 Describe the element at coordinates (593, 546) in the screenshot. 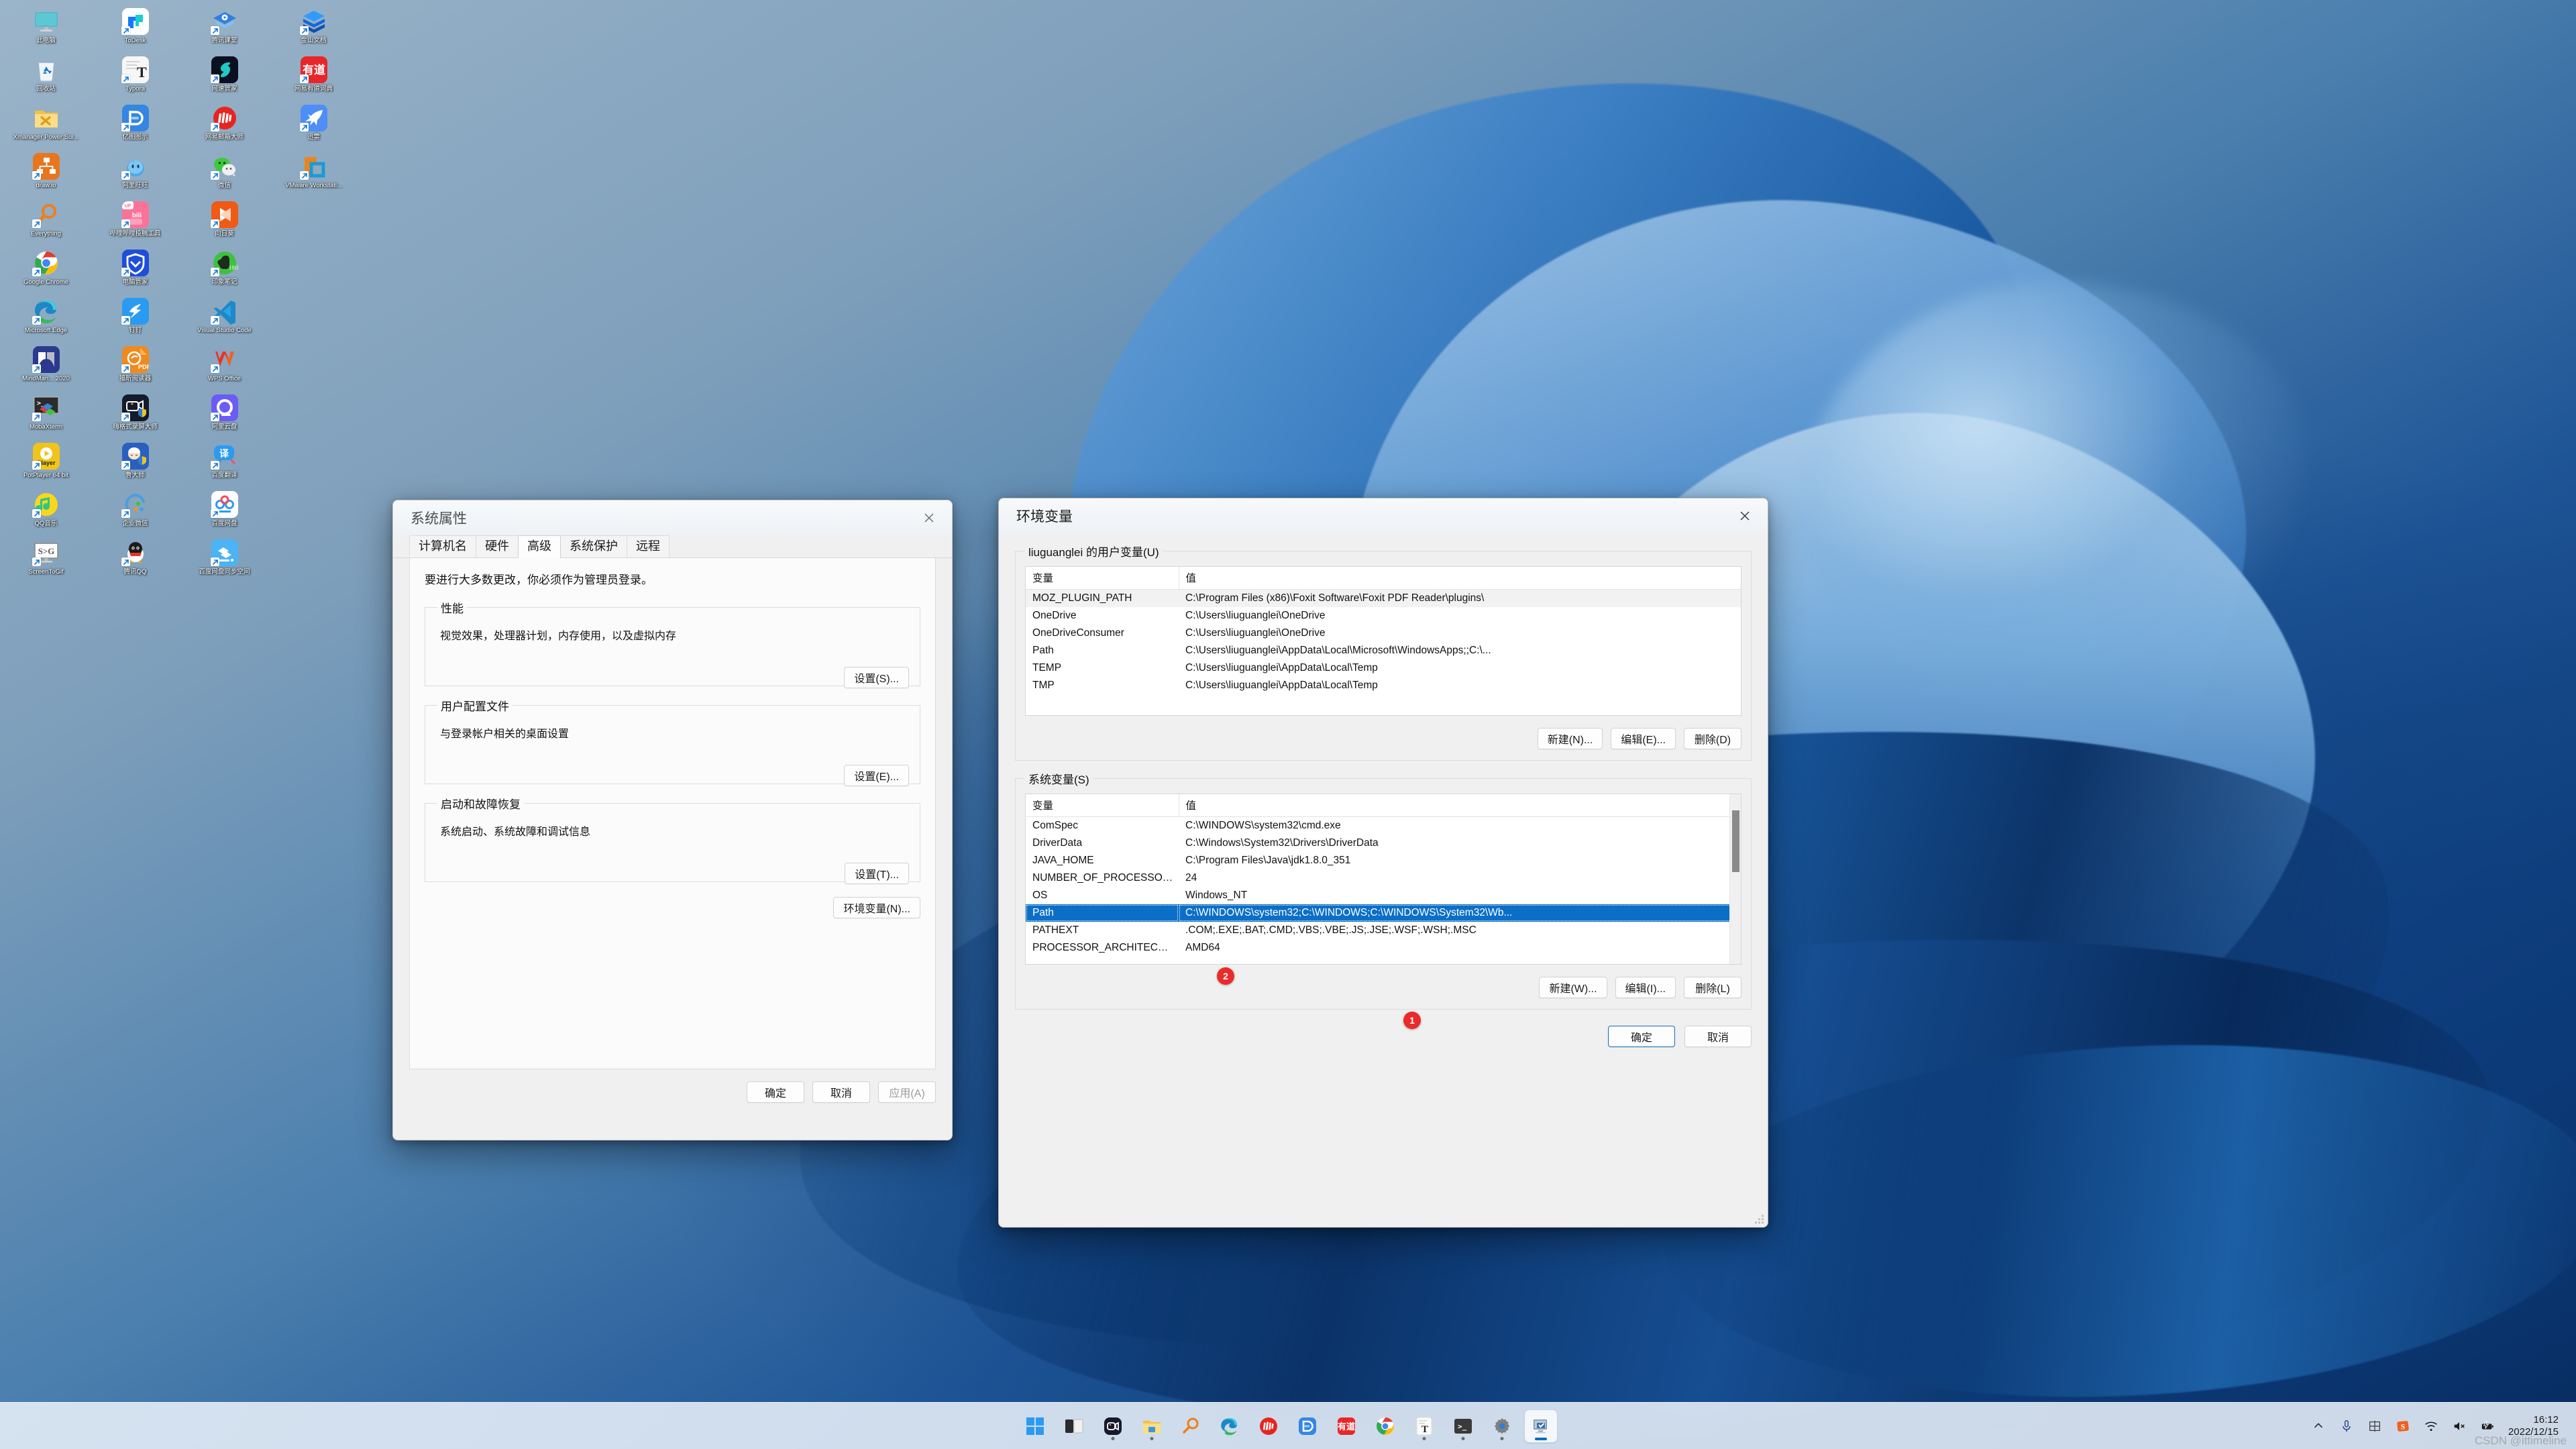

I see `tab-system-protection: 系统保护` at that location.